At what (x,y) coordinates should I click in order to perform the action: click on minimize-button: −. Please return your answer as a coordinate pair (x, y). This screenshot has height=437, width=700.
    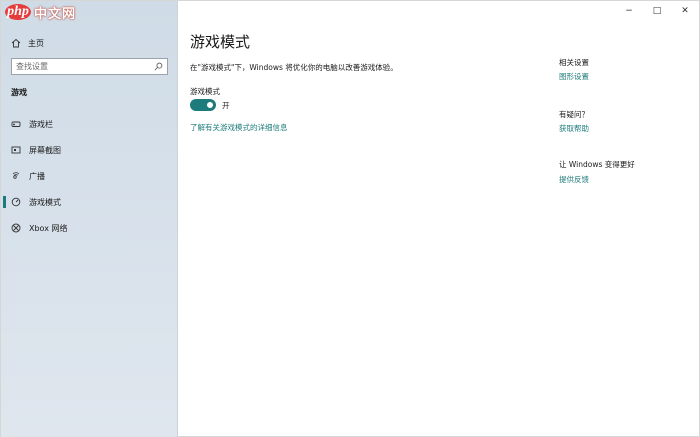
    Looking at the image, I should click on (629, 11).